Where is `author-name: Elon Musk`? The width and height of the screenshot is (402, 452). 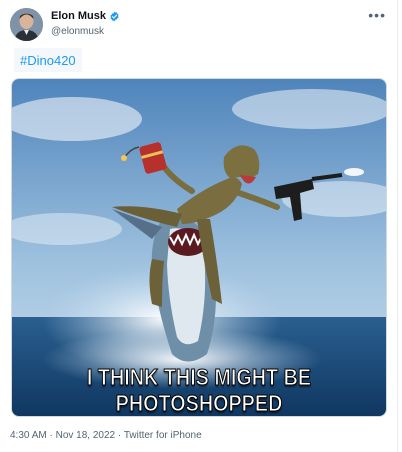
author-name: Elon Musk is located at coordinates (78, 16).